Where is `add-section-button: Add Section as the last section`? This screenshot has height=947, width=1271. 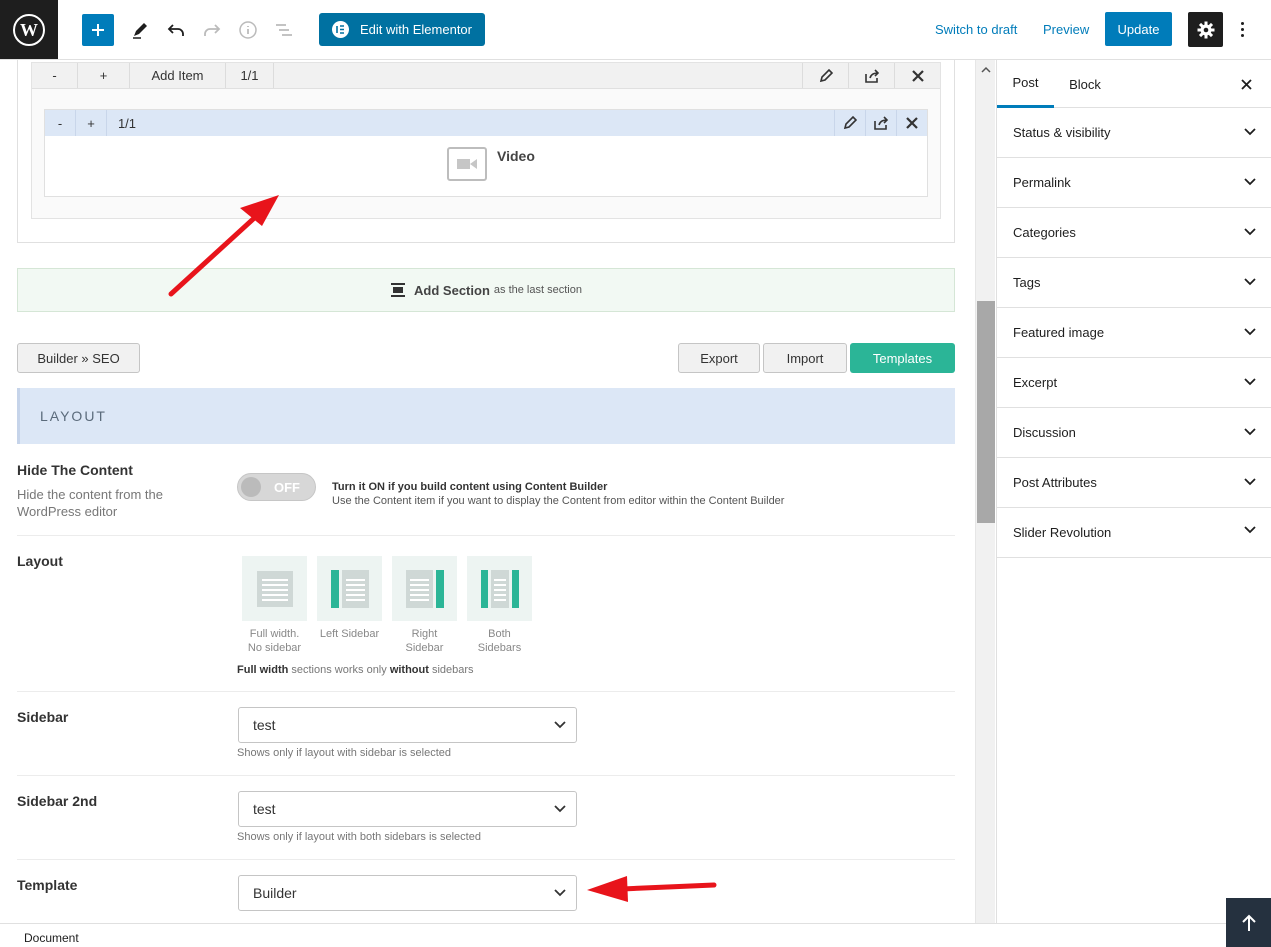
add-section-button: Add Section as the last section is located at coordinates (486, 290).